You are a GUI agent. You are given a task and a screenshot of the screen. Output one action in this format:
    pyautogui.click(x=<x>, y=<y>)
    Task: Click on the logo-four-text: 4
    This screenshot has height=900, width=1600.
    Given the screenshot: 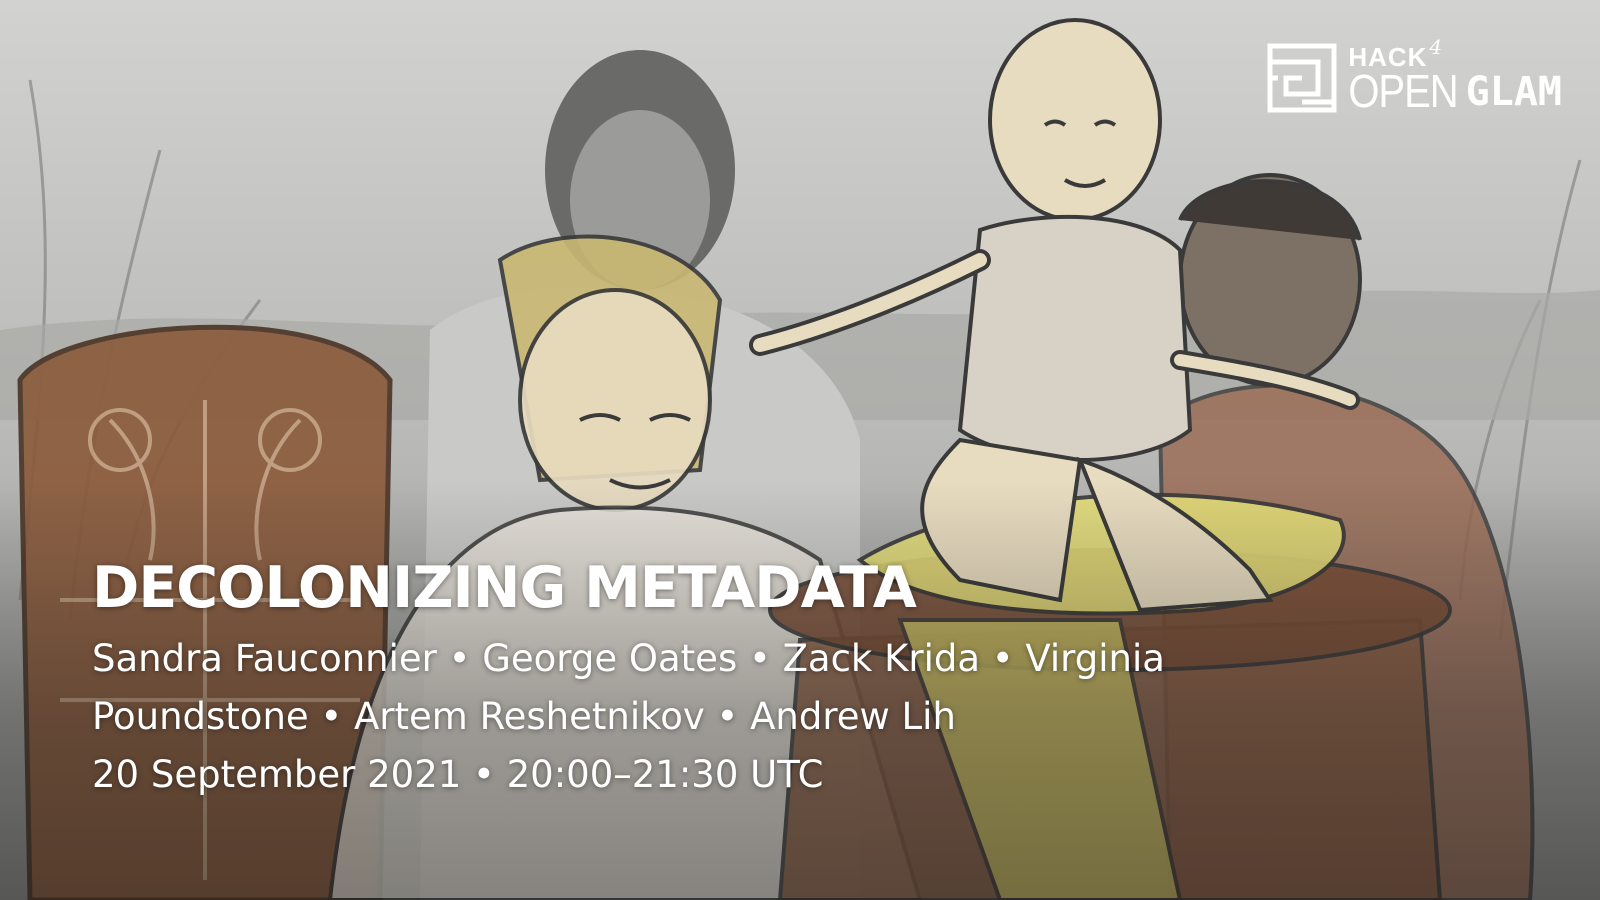 What is the action you would take?
    pyautogui.click(x=1436, y=47)
    